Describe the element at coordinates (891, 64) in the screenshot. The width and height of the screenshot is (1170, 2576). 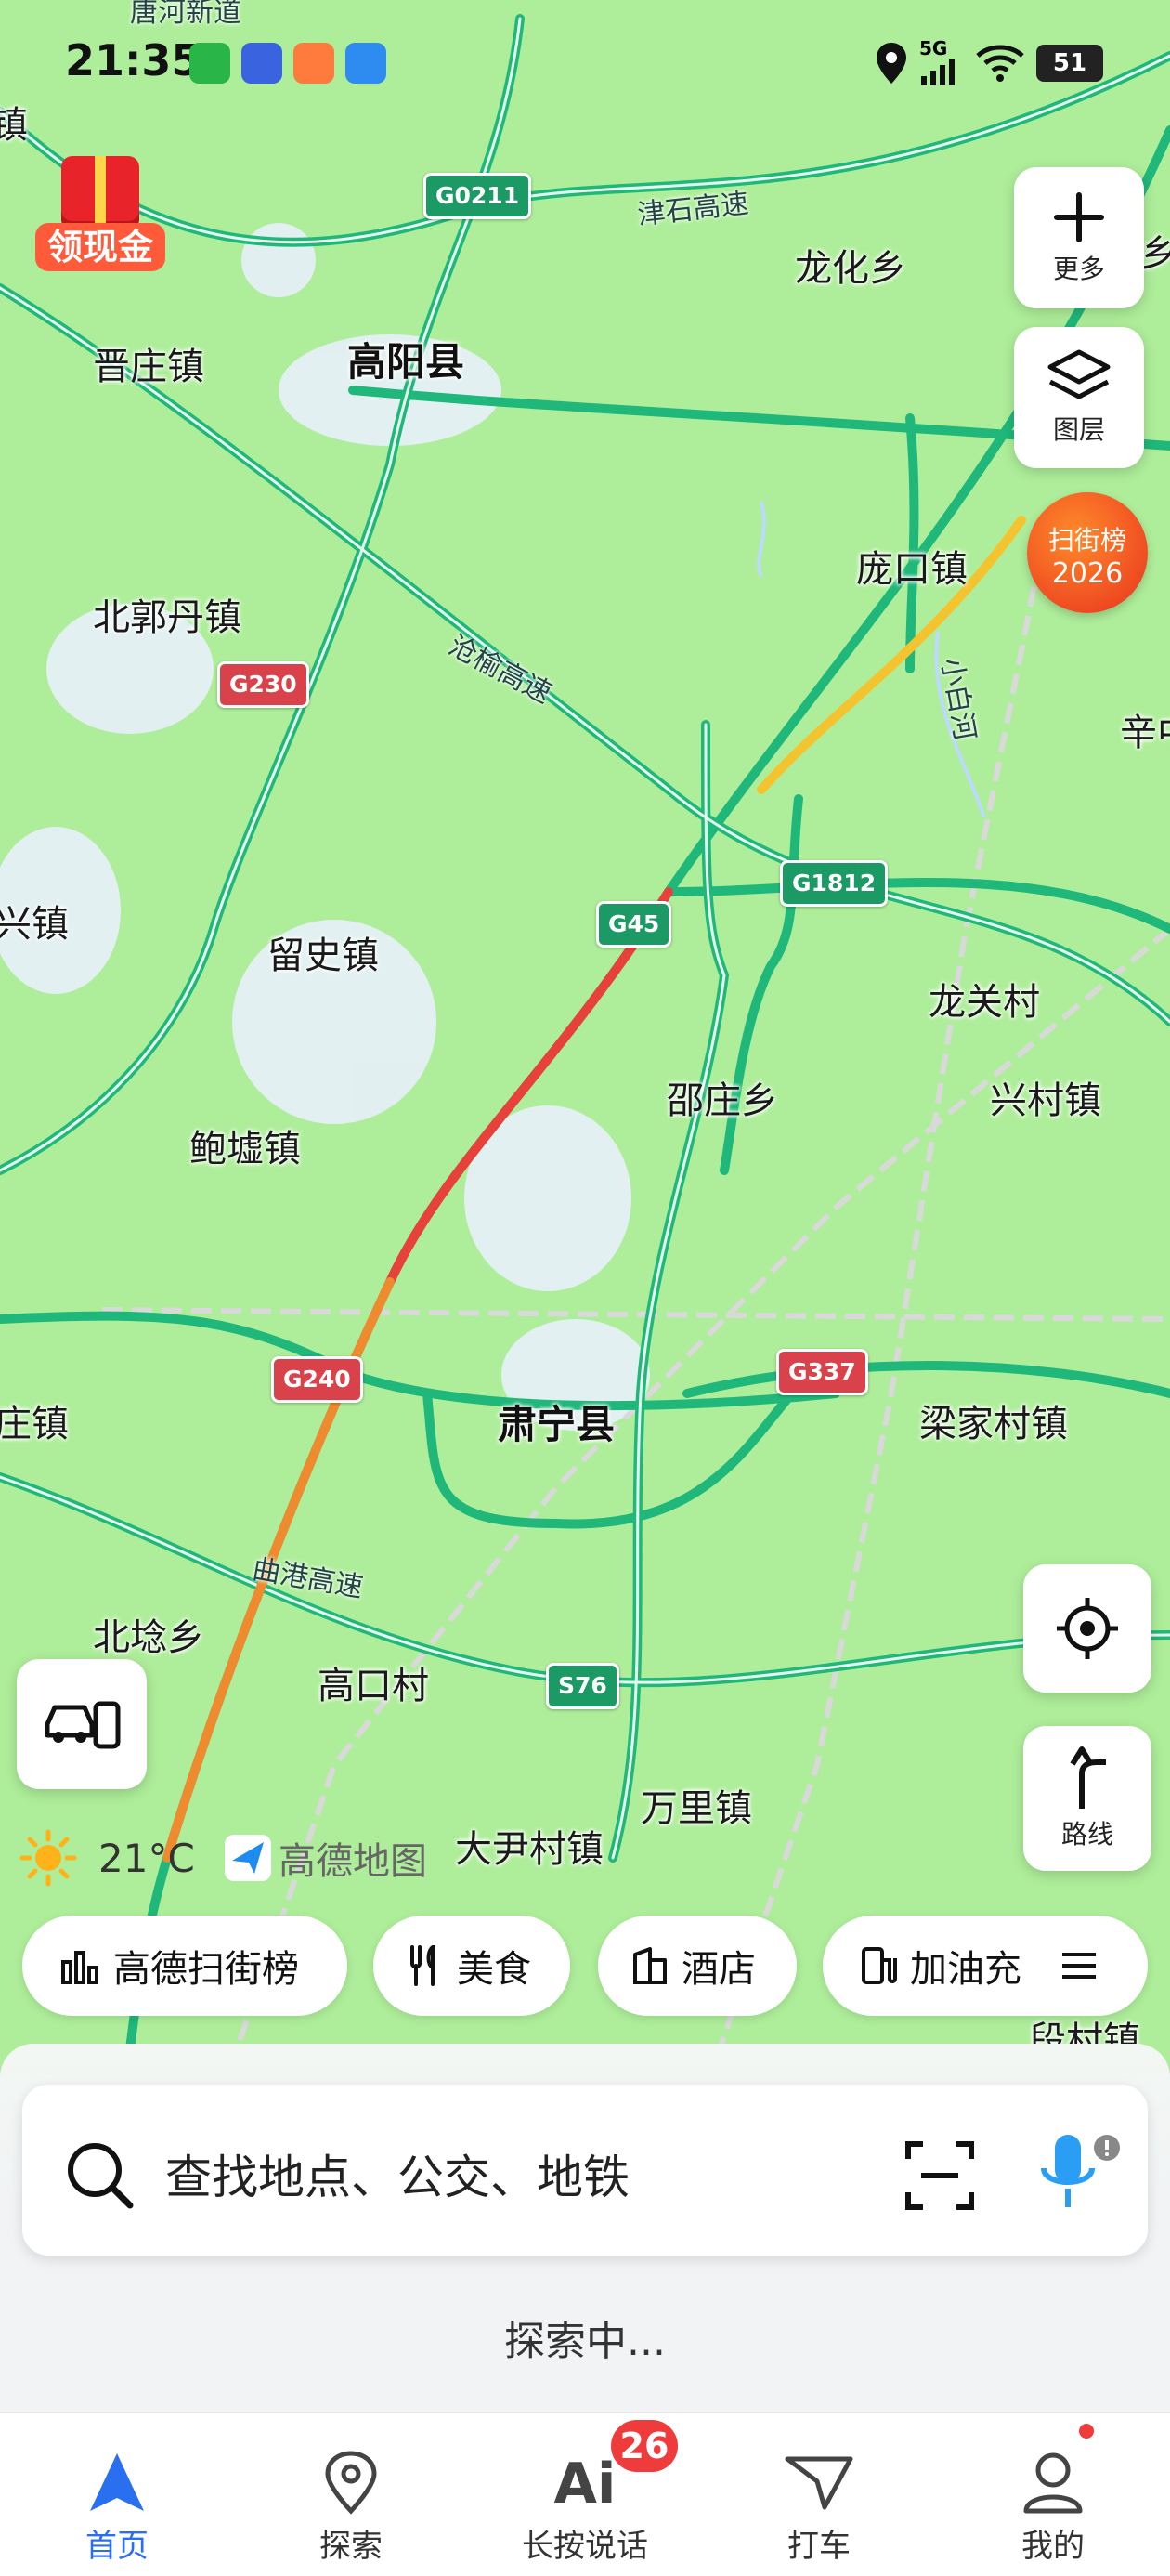
I see `location-icon` at that location.